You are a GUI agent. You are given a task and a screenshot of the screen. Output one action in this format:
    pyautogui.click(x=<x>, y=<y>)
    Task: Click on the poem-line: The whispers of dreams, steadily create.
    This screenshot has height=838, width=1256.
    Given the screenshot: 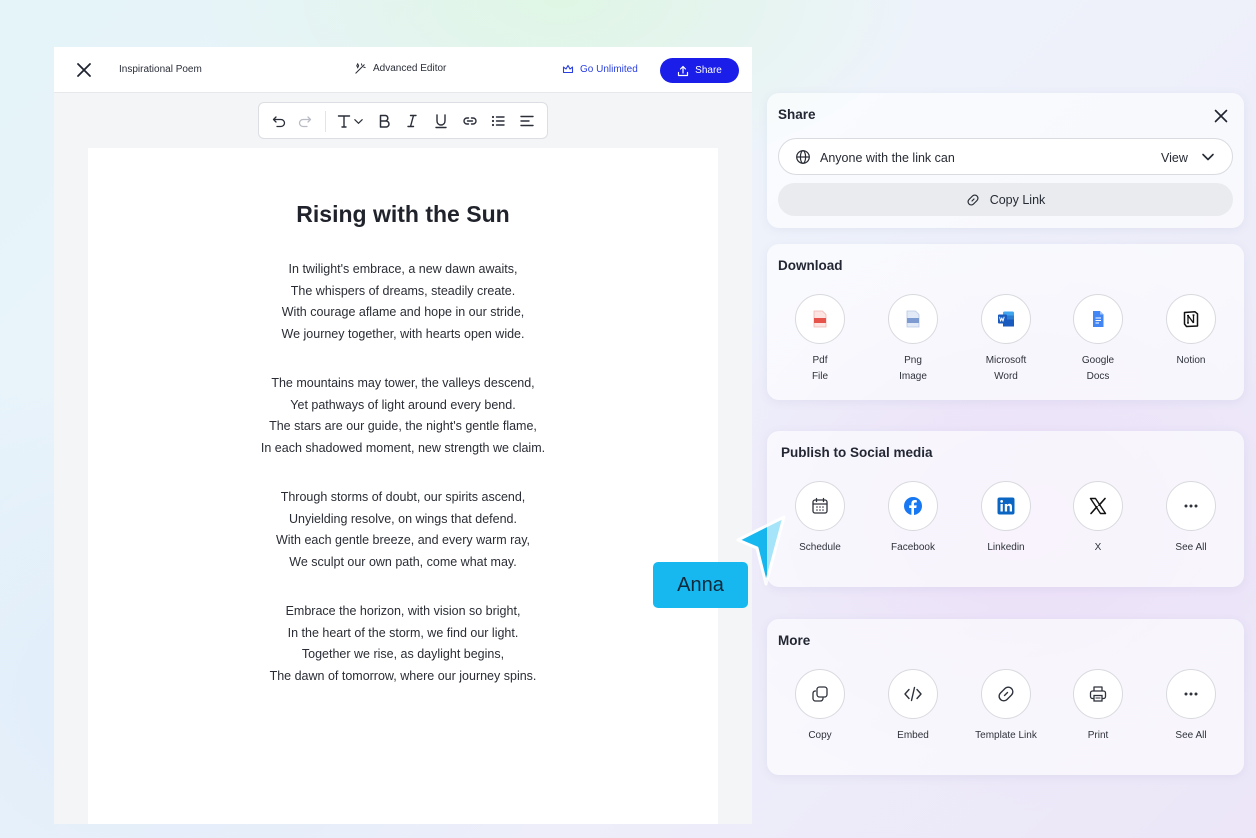 What is the action you would take?
    pyautogui.click(x=403, y=290)
    